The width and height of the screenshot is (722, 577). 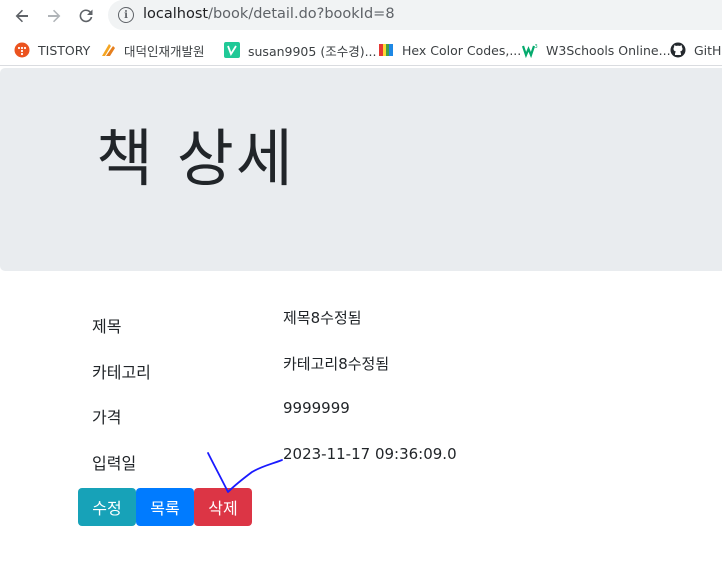 I want to click on label-category: 카테고리, so click(x=121, y=372).